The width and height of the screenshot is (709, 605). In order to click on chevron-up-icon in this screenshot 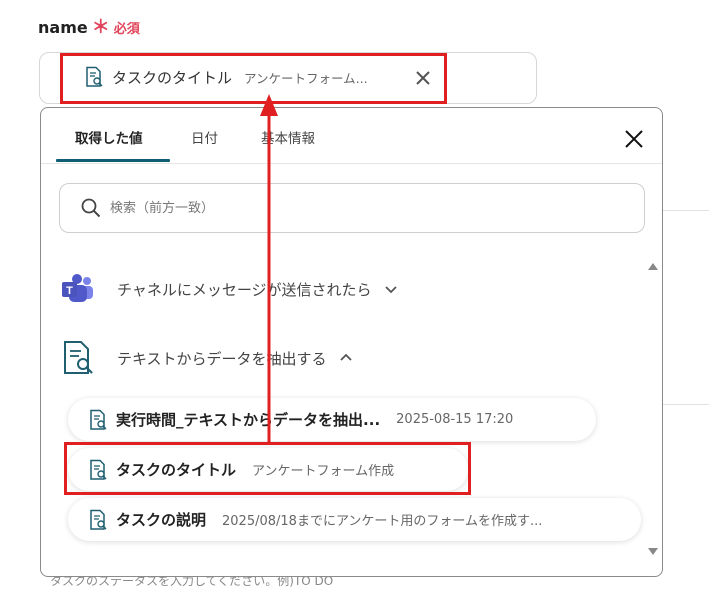, I will do `click(345, 357)`.